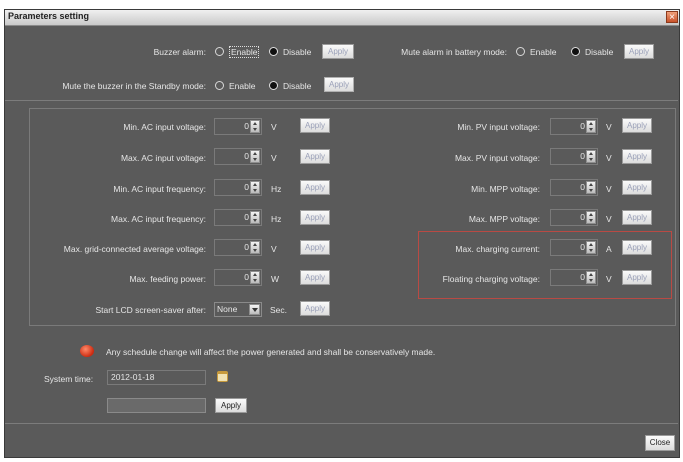  What do you see at coordinates (163, 158) in the screenshot?
I see `max-ac-input-voltage-label: Max. AC input voltage:` at bounding box center [163, 158].